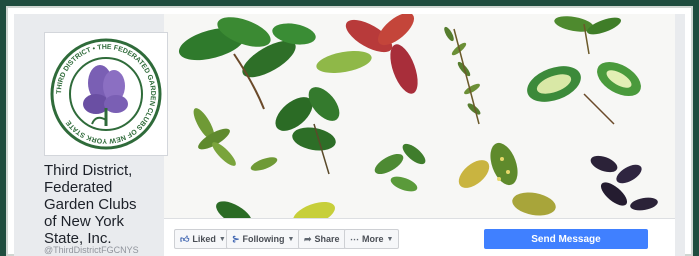 This screenshot has width=699, height=256. Describe the element at coordinates (507, 179) in the screenshot. I see `leaf-cluster-speckled` at that location.